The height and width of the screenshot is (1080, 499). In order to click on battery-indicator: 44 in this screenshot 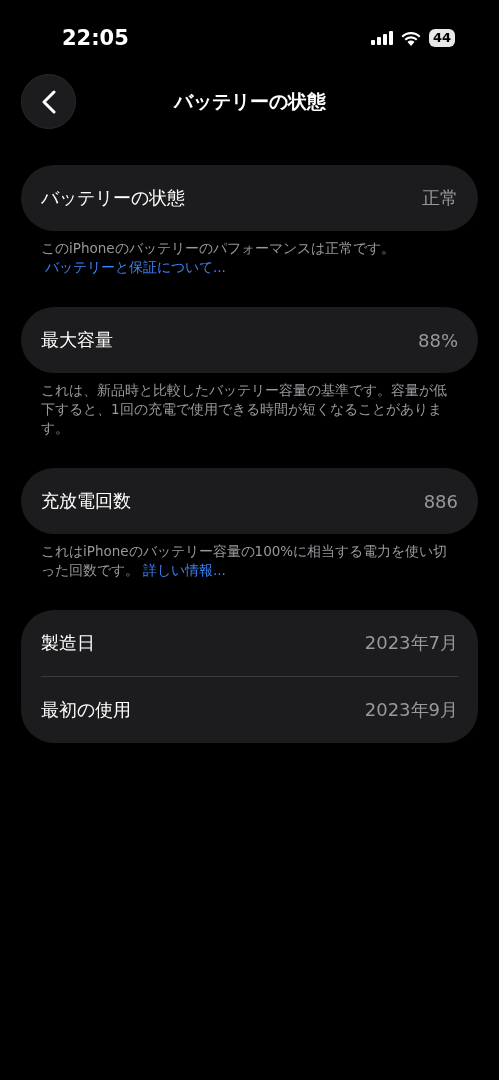, I will do `click(441, 38)`.